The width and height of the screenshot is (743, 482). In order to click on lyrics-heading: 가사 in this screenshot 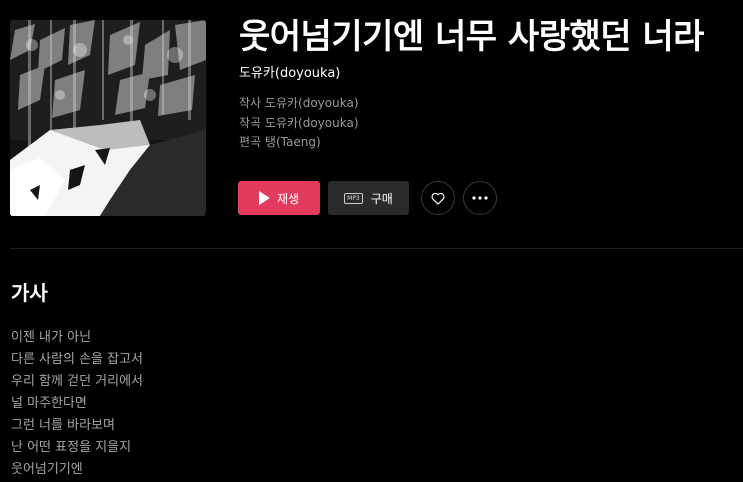, I will do `click(29, 293)`.